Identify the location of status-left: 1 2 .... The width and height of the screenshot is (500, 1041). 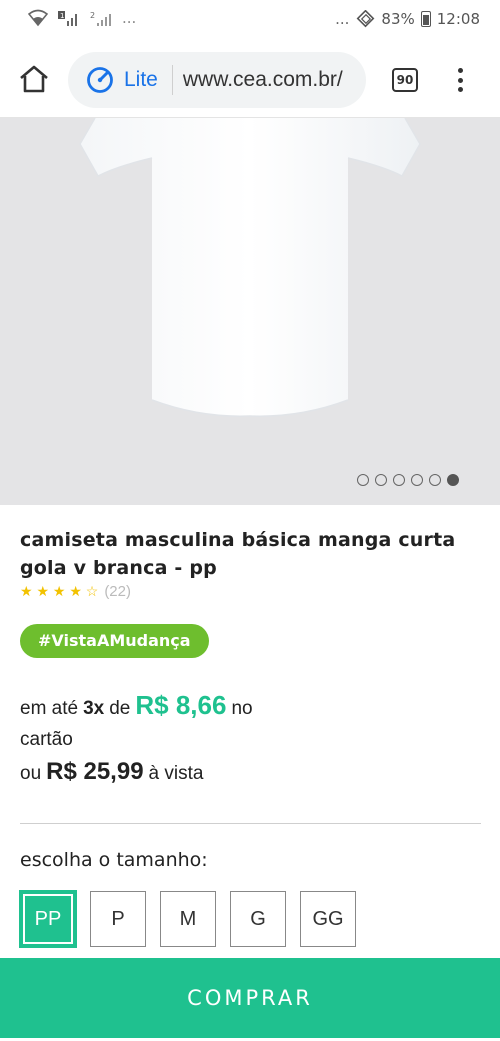
(82, 18).